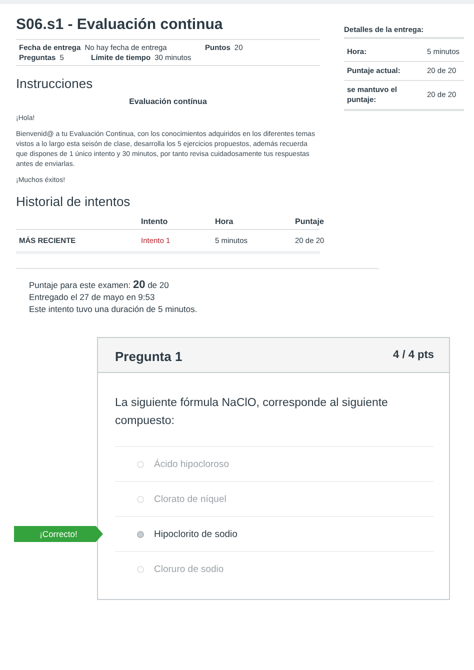 The height and width of the screenshot is (670, 474). I want to click on answer-option: Hipoclorito de sodio, so click(196, 534).